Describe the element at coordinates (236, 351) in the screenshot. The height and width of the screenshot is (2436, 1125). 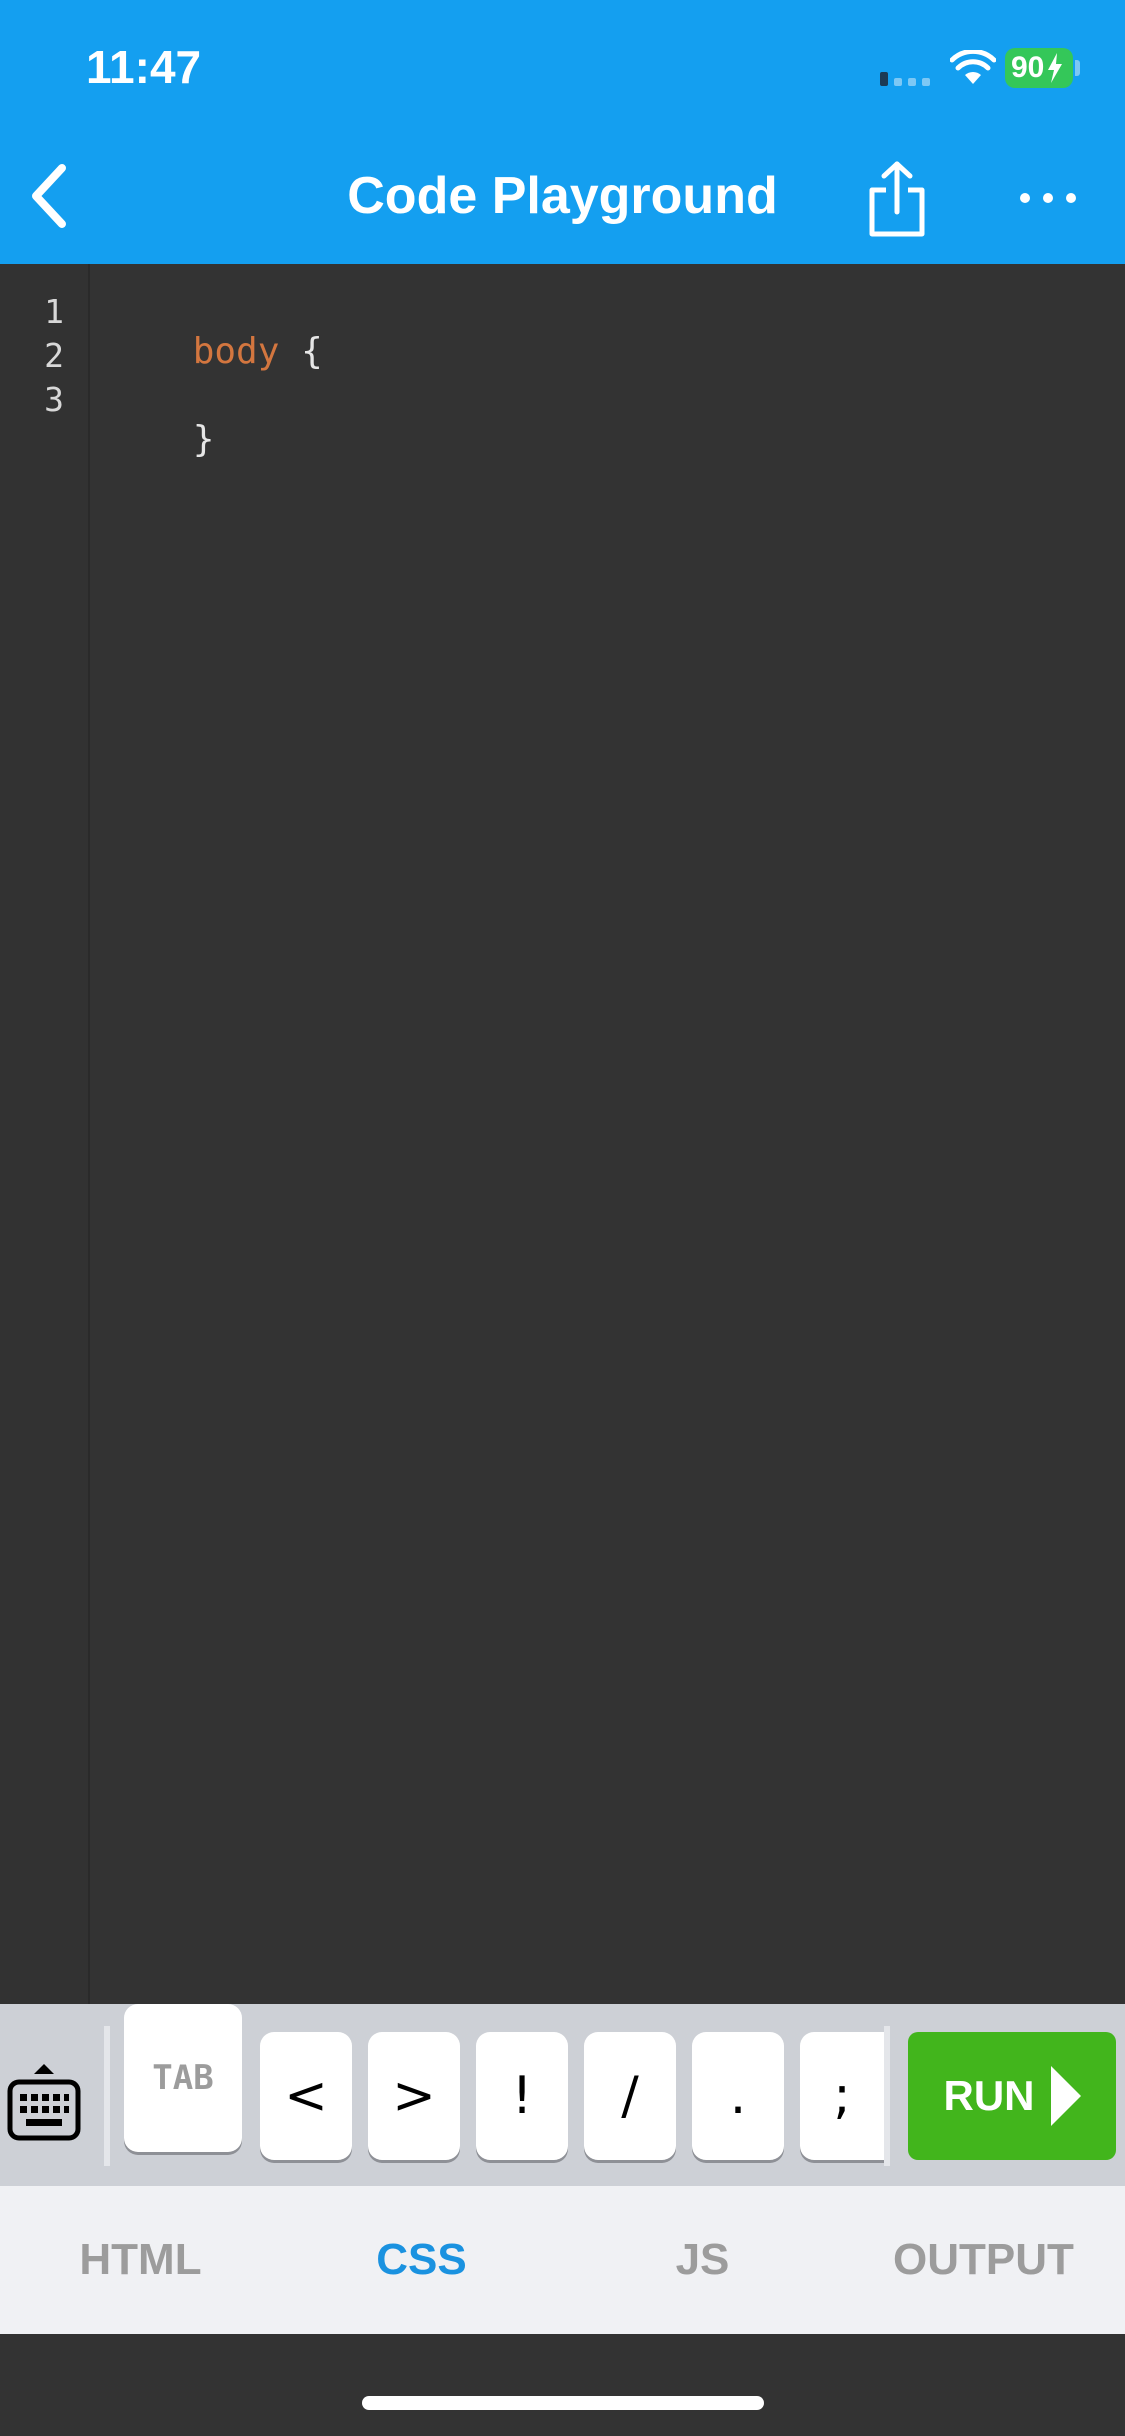
I see `css-selector: body` at that location.